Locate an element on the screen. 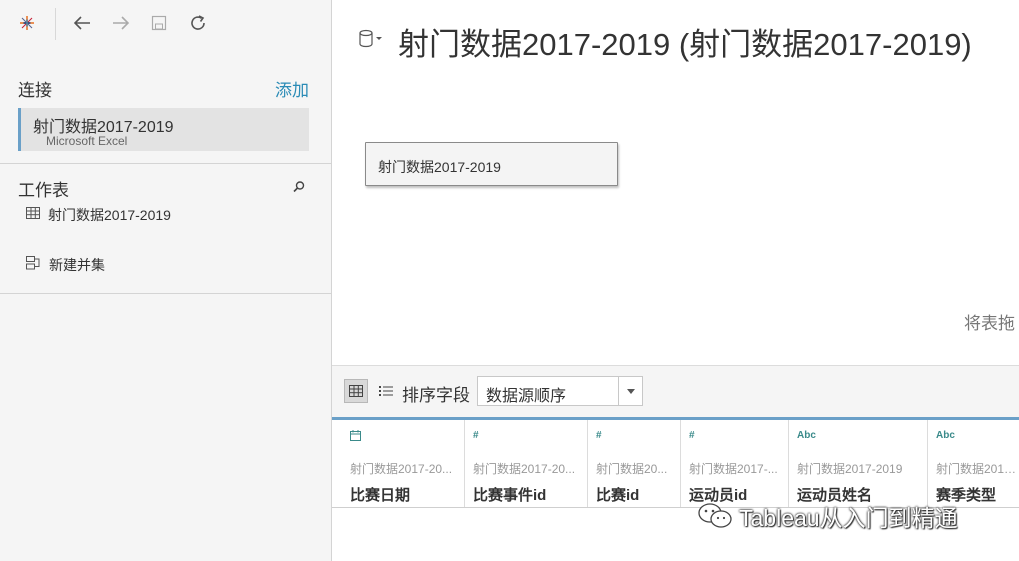  tableau-logo-icon is located at coordinates (27, 23).